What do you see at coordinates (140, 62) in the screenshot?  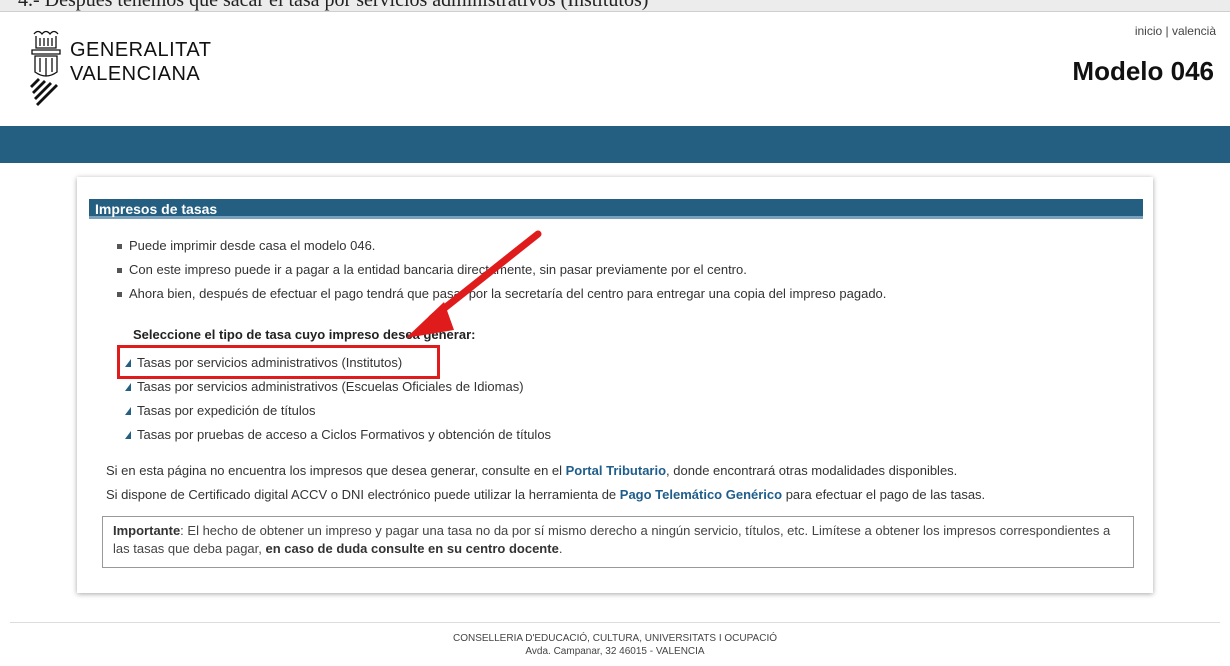 I see `logo-wordmark: GENERALITAT VALENCIANA` at bounding box center [140, 62].